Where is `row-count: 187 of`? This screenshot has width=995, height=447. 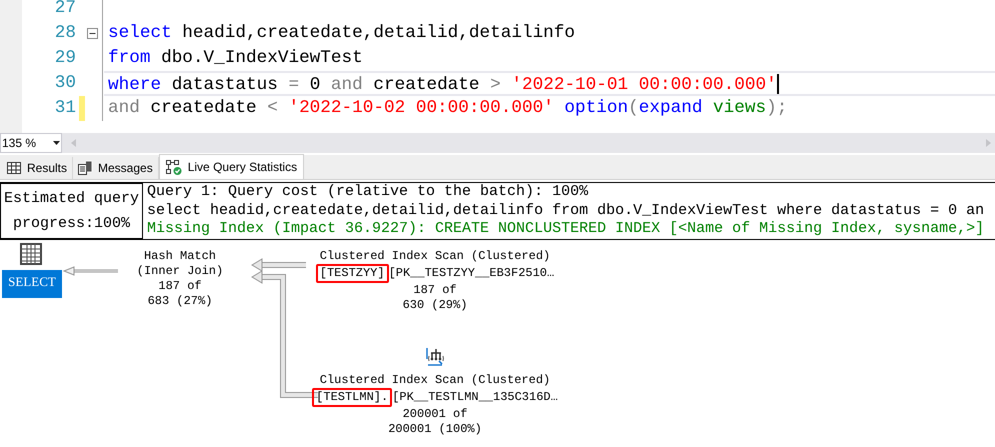
row-count: 187 of is located at coordinates (435, 290).